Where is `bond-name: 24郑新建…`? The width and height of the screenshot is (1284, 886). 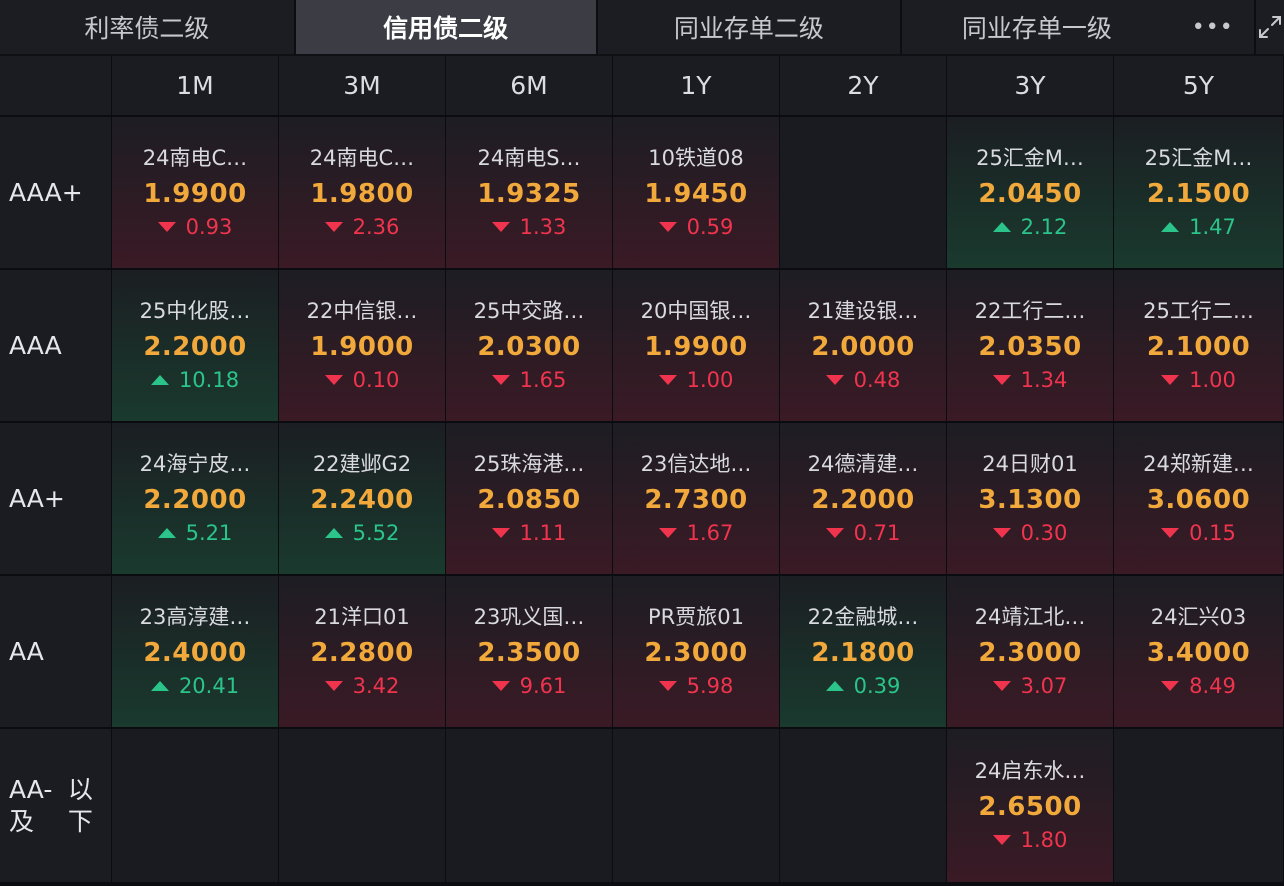 bond-name: 24郑新建… is located at coordinates (1198, 464).